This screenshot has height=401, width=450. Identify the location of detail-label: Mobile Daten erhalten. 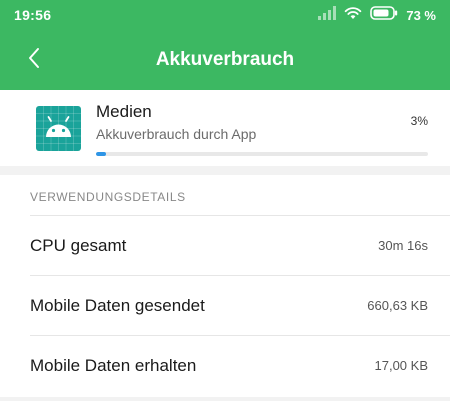
(113, 365).